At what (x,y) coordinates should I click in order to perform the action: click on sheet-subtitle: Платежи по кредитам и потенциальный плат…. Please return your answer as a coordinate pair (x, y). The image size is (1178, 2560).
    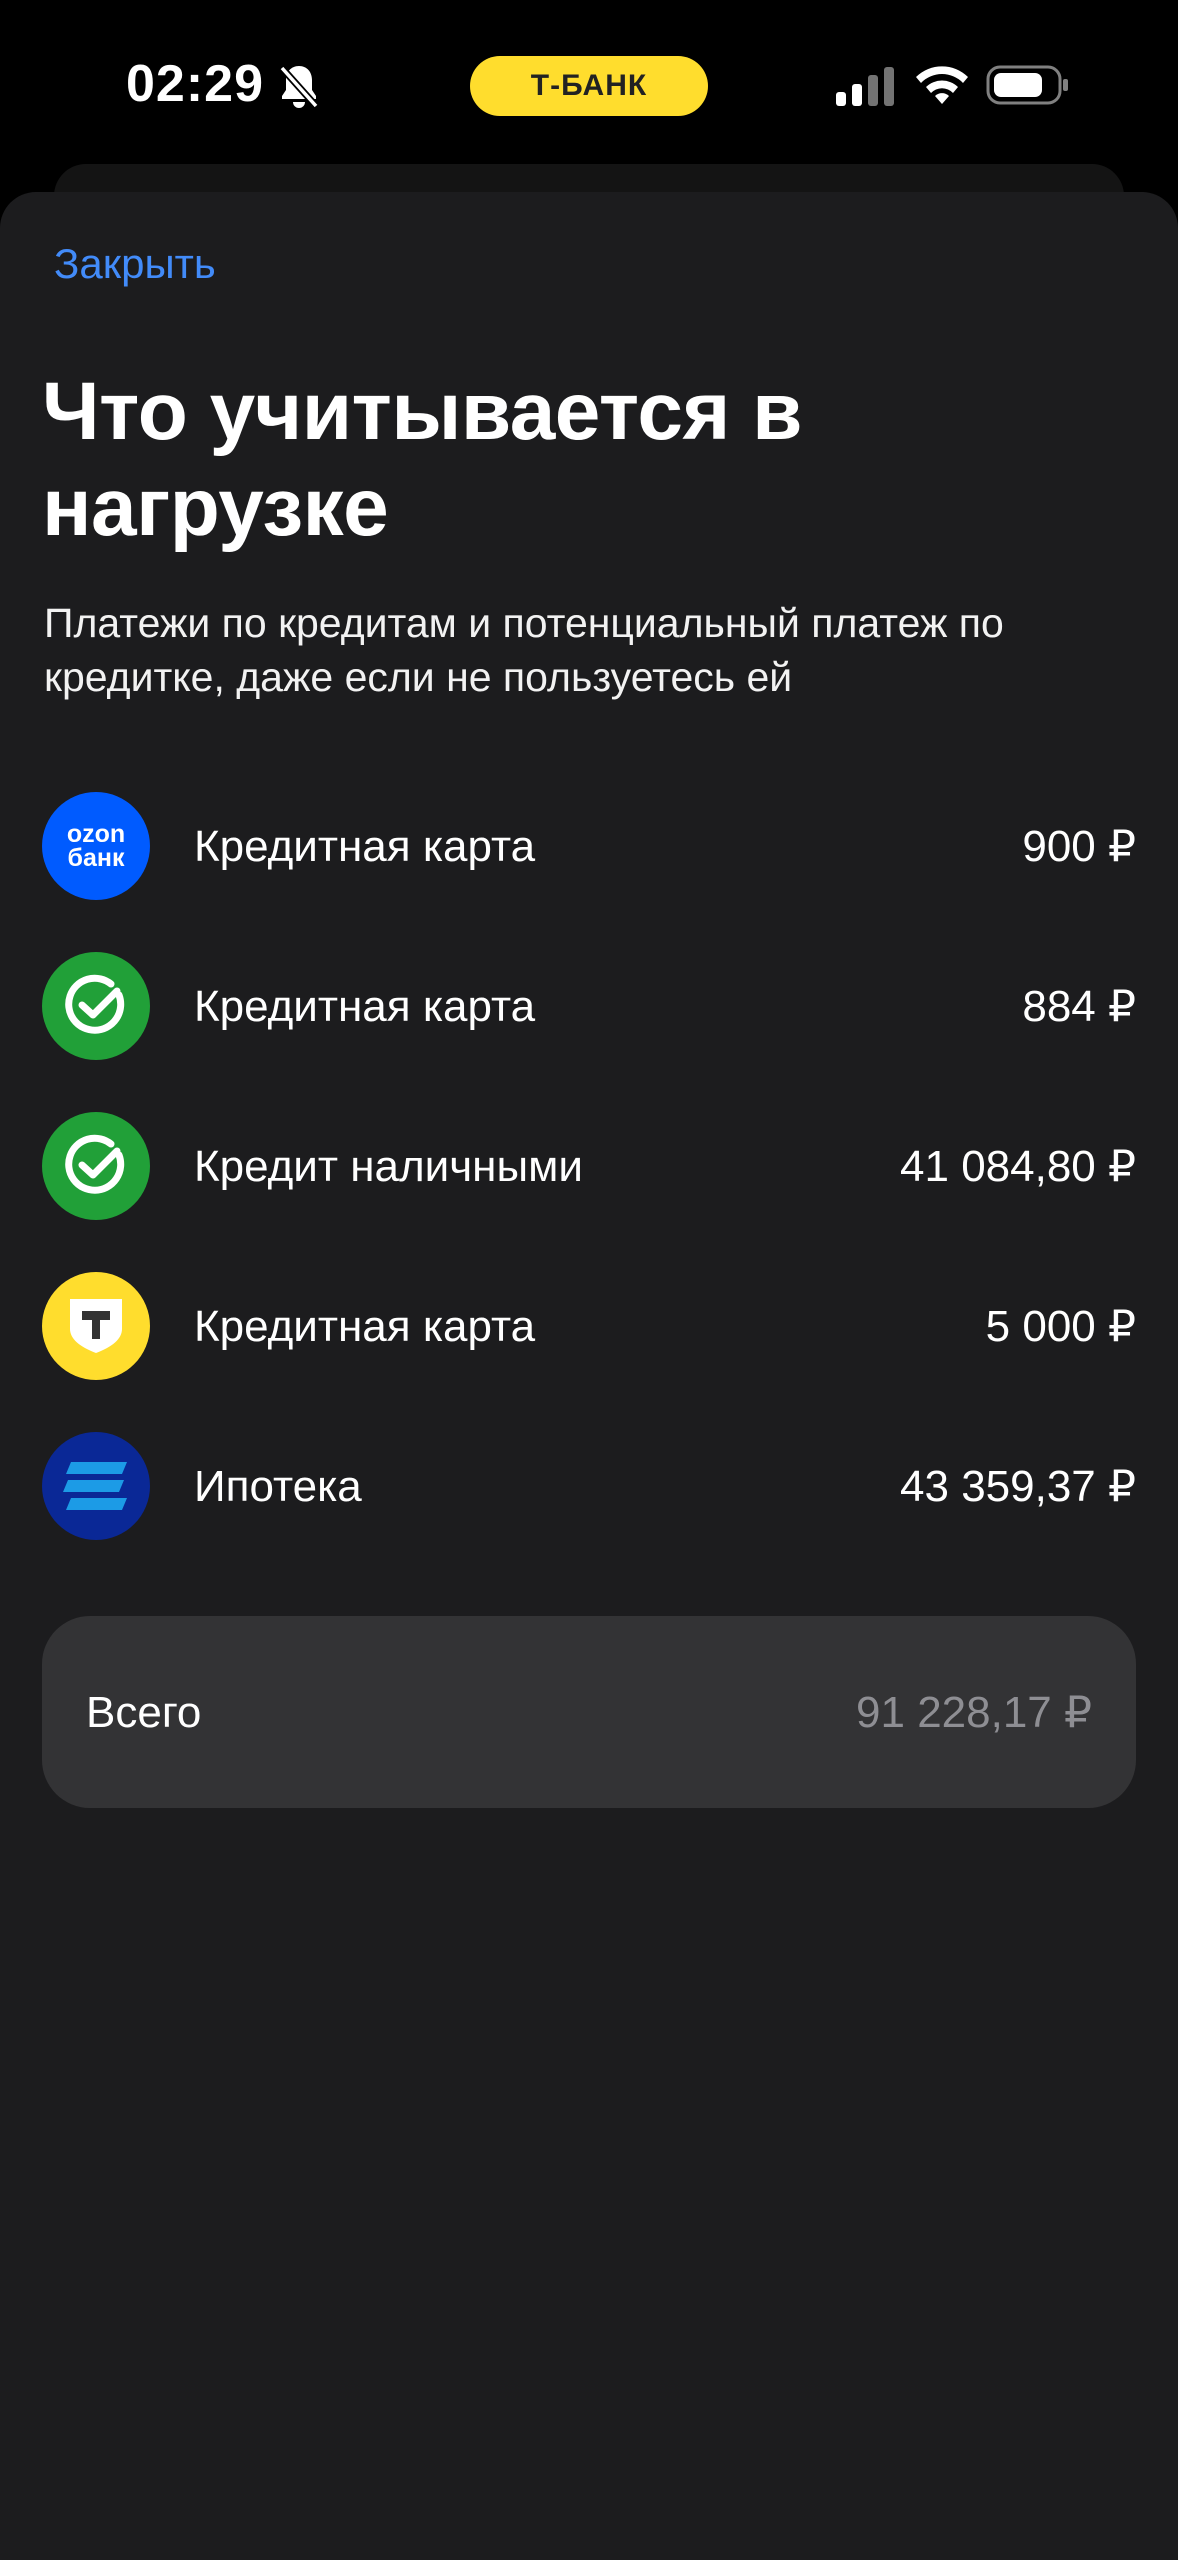
    Looking at the image, I should click on (524, 650).